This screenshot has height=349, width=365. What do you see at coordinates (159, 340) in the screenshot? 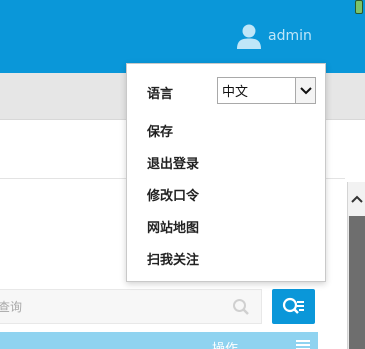
I see `table-header: 操作` at bounding box center [159, 340].